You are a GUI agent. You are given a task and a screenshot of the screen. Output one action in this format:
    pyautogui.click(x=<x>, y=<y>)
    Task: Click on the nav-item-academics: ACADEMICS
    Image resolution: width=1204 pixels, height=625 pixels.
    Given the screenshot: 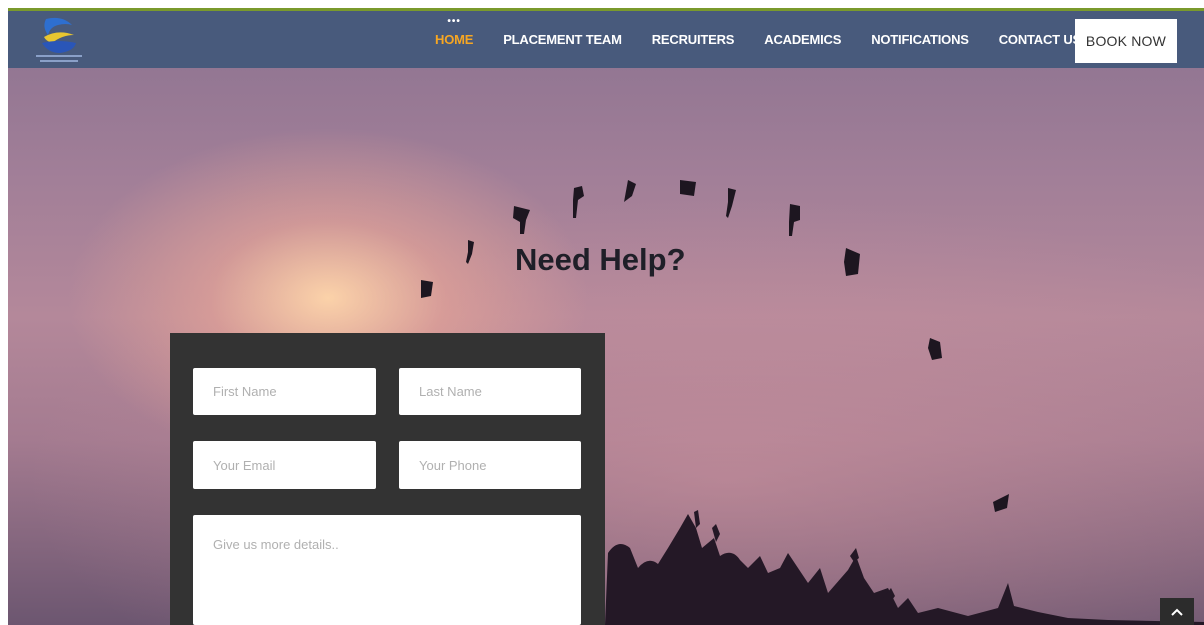 What is the action you would take?
    pyautogui.click(x=802, y=39)
    